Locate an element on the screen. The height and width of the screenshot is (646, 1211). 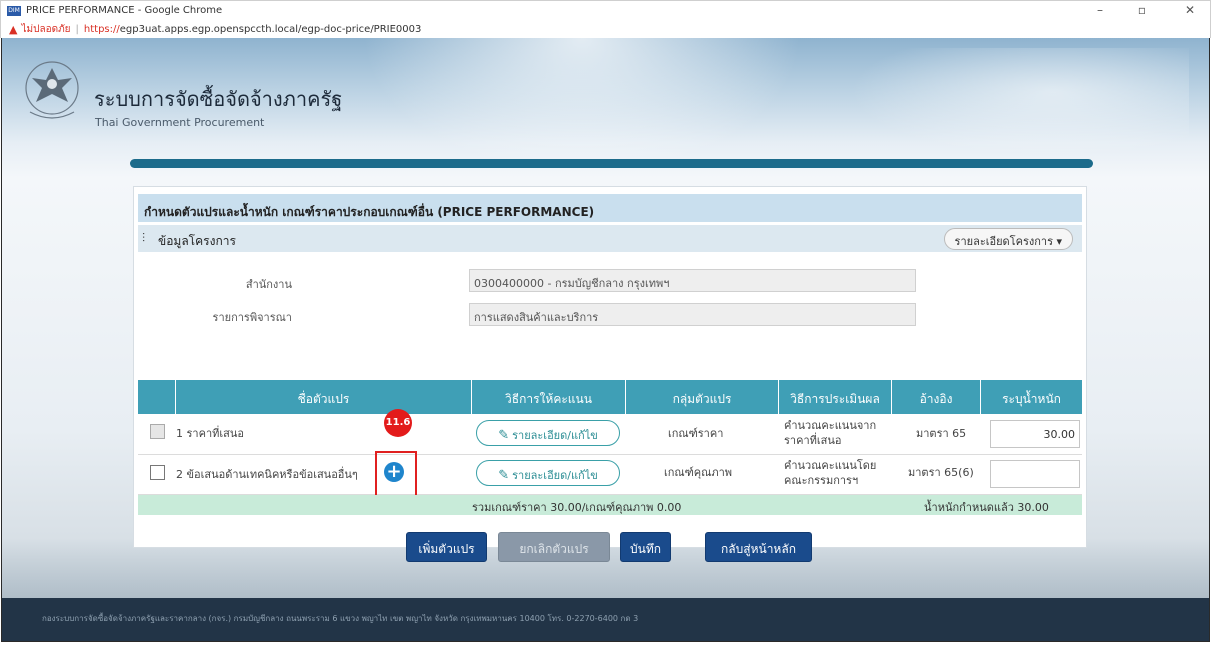
back-home-button: กลับสู่หน้าหลัก is located at coordinates (758, 547).